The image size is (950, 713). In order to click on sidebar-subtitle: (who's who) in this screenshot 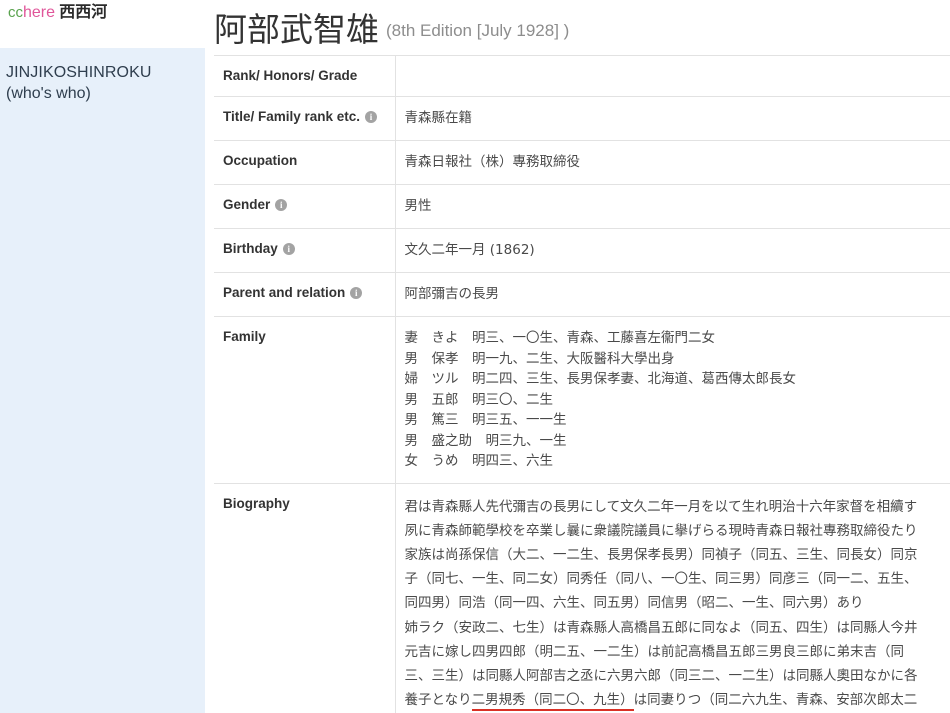, I will do `click(48, 93)`.